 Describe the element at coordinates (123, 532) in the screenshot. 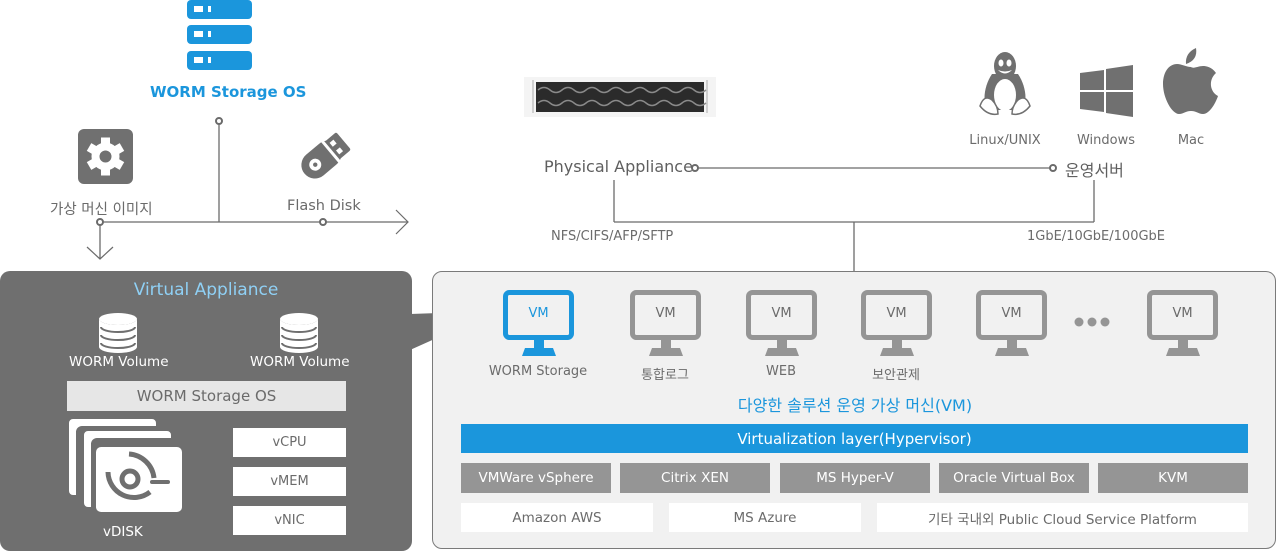

I see `vdisk-label: vDISK` at that location.